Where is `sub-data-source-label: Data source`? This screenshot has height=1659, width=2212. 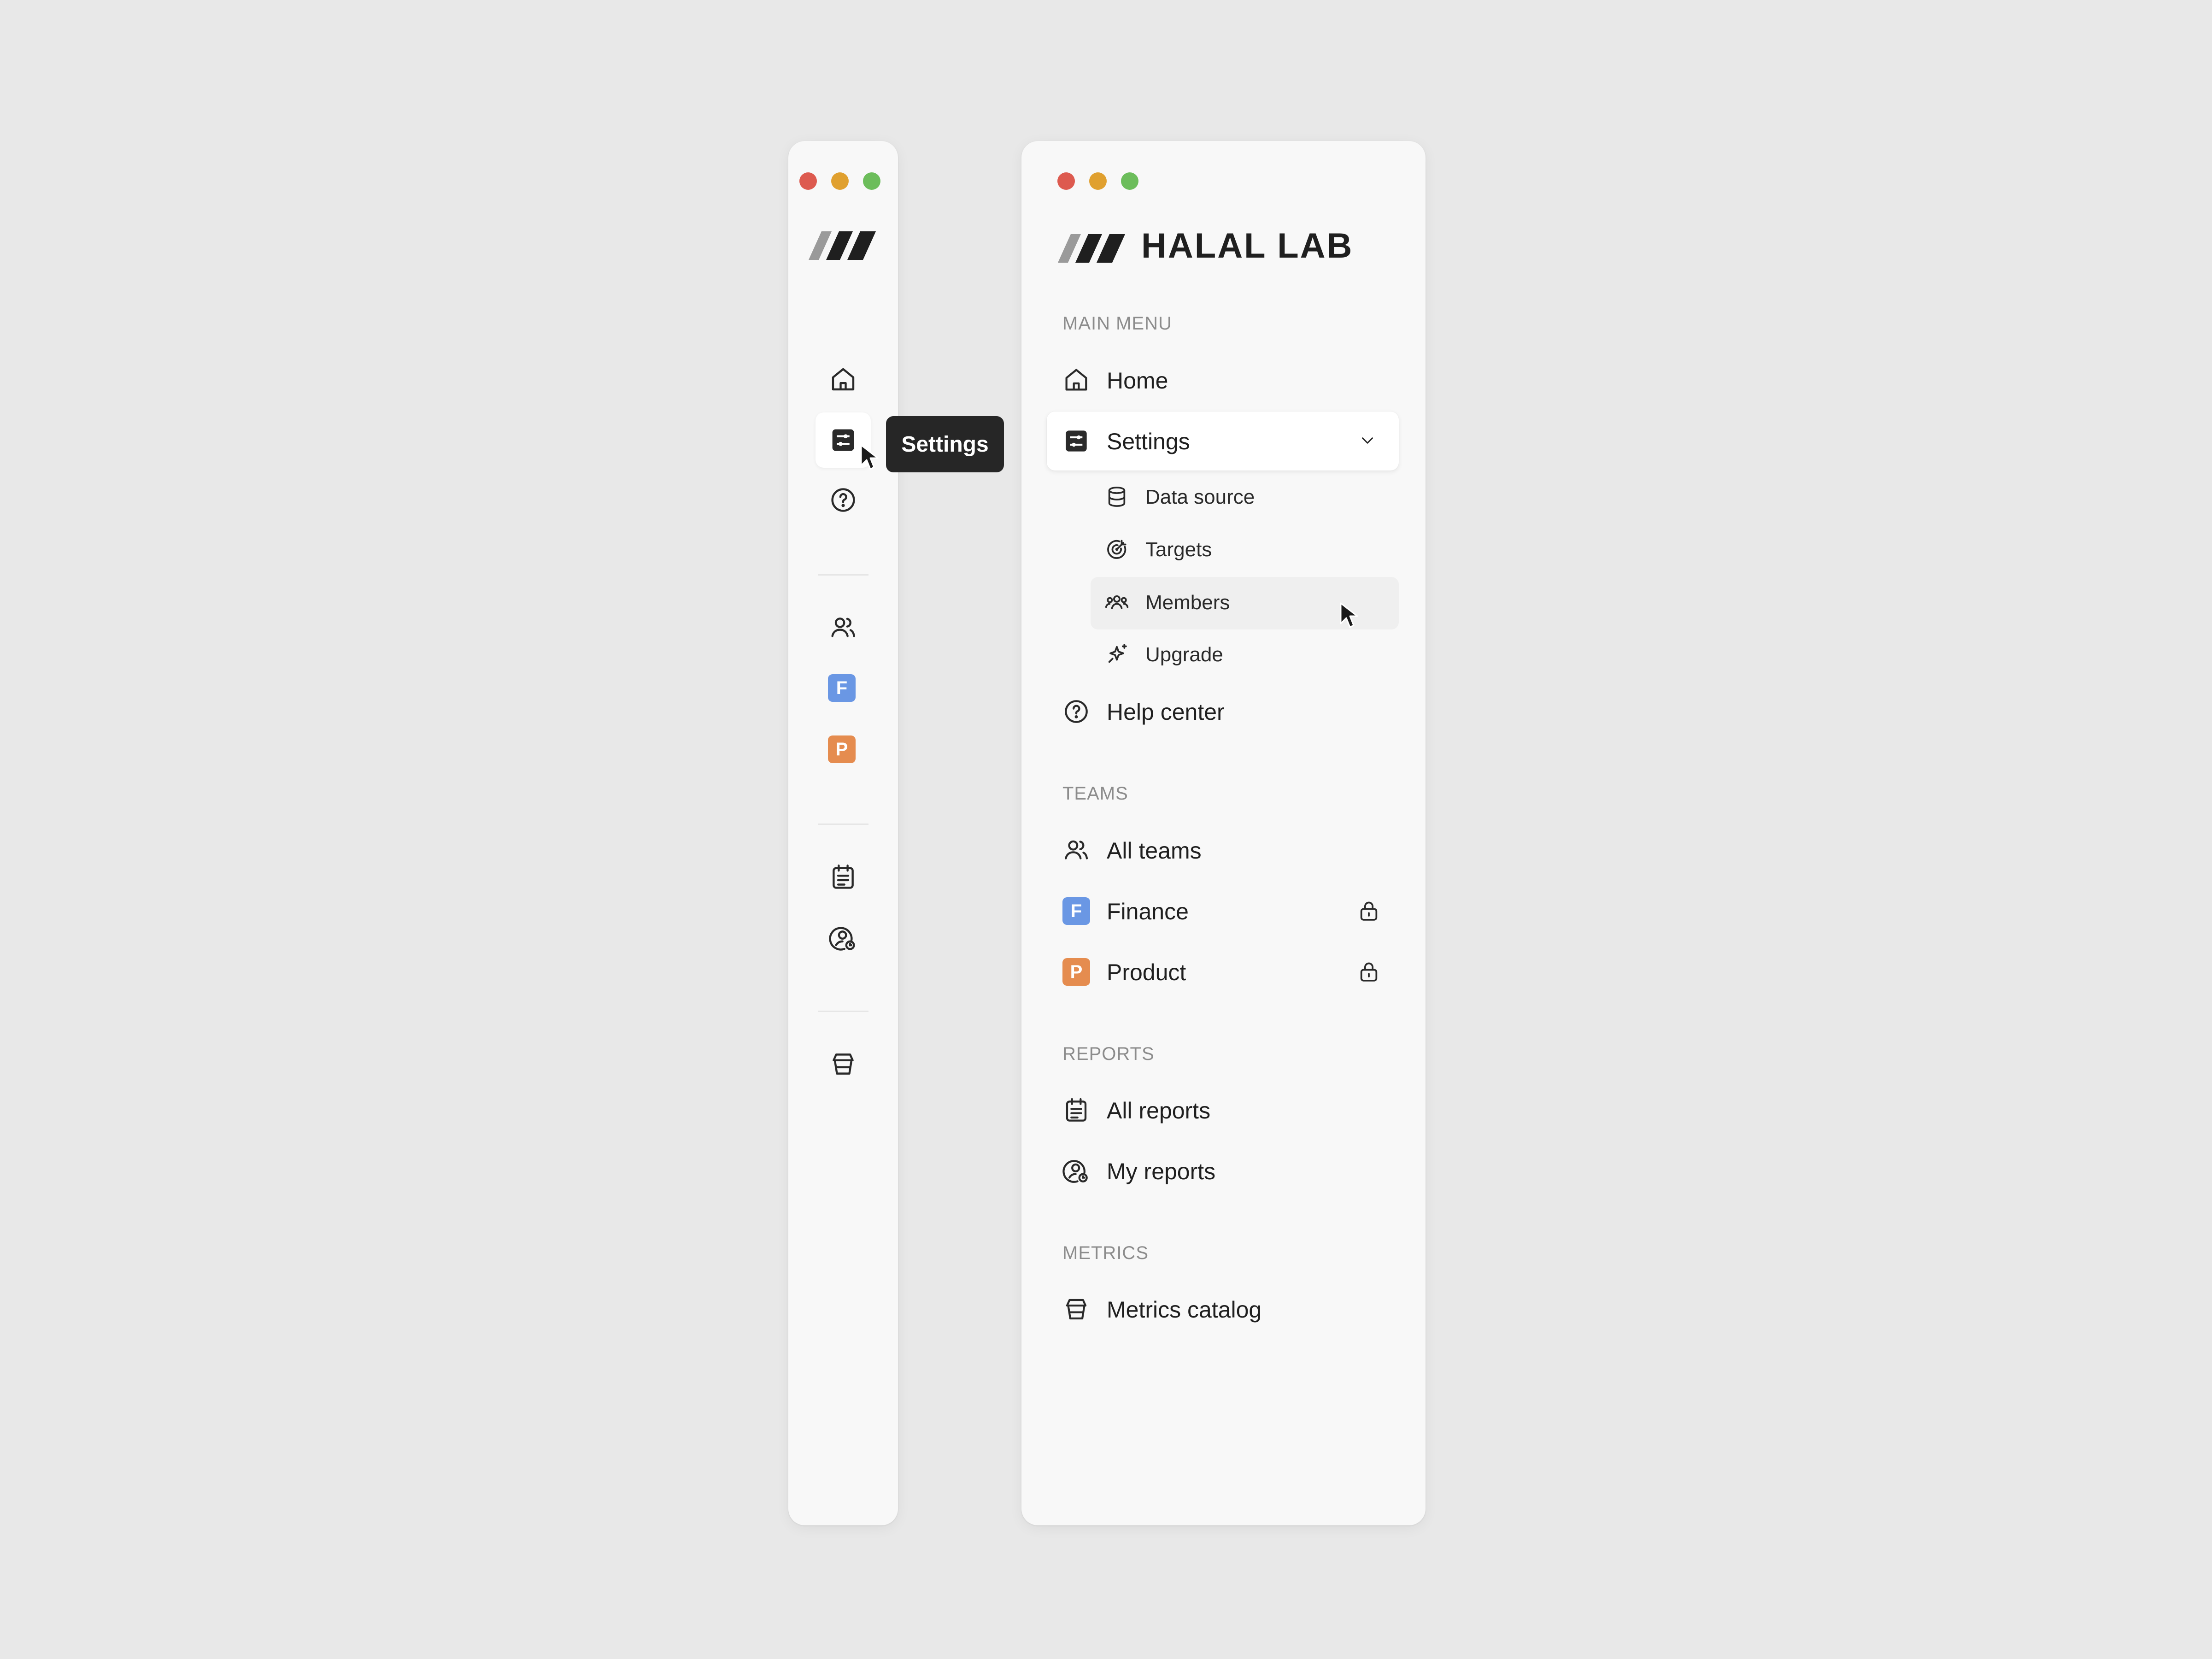
sub-data-source-label: Data source is located at coordinates (1200, 497).